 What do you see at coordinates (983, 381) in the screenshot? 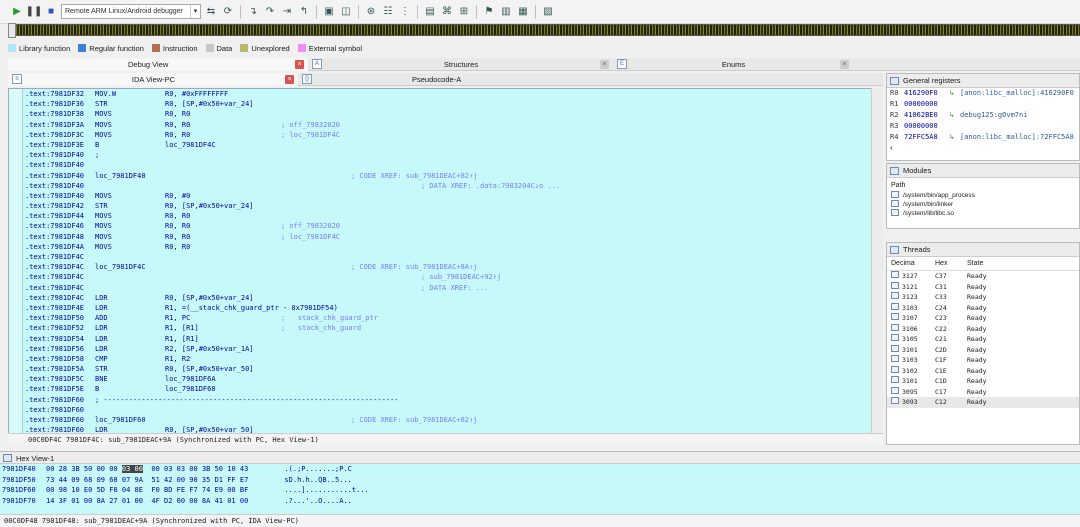
I see `thread-row: 3101 C1D Ready` at bounding box center [983, 381].